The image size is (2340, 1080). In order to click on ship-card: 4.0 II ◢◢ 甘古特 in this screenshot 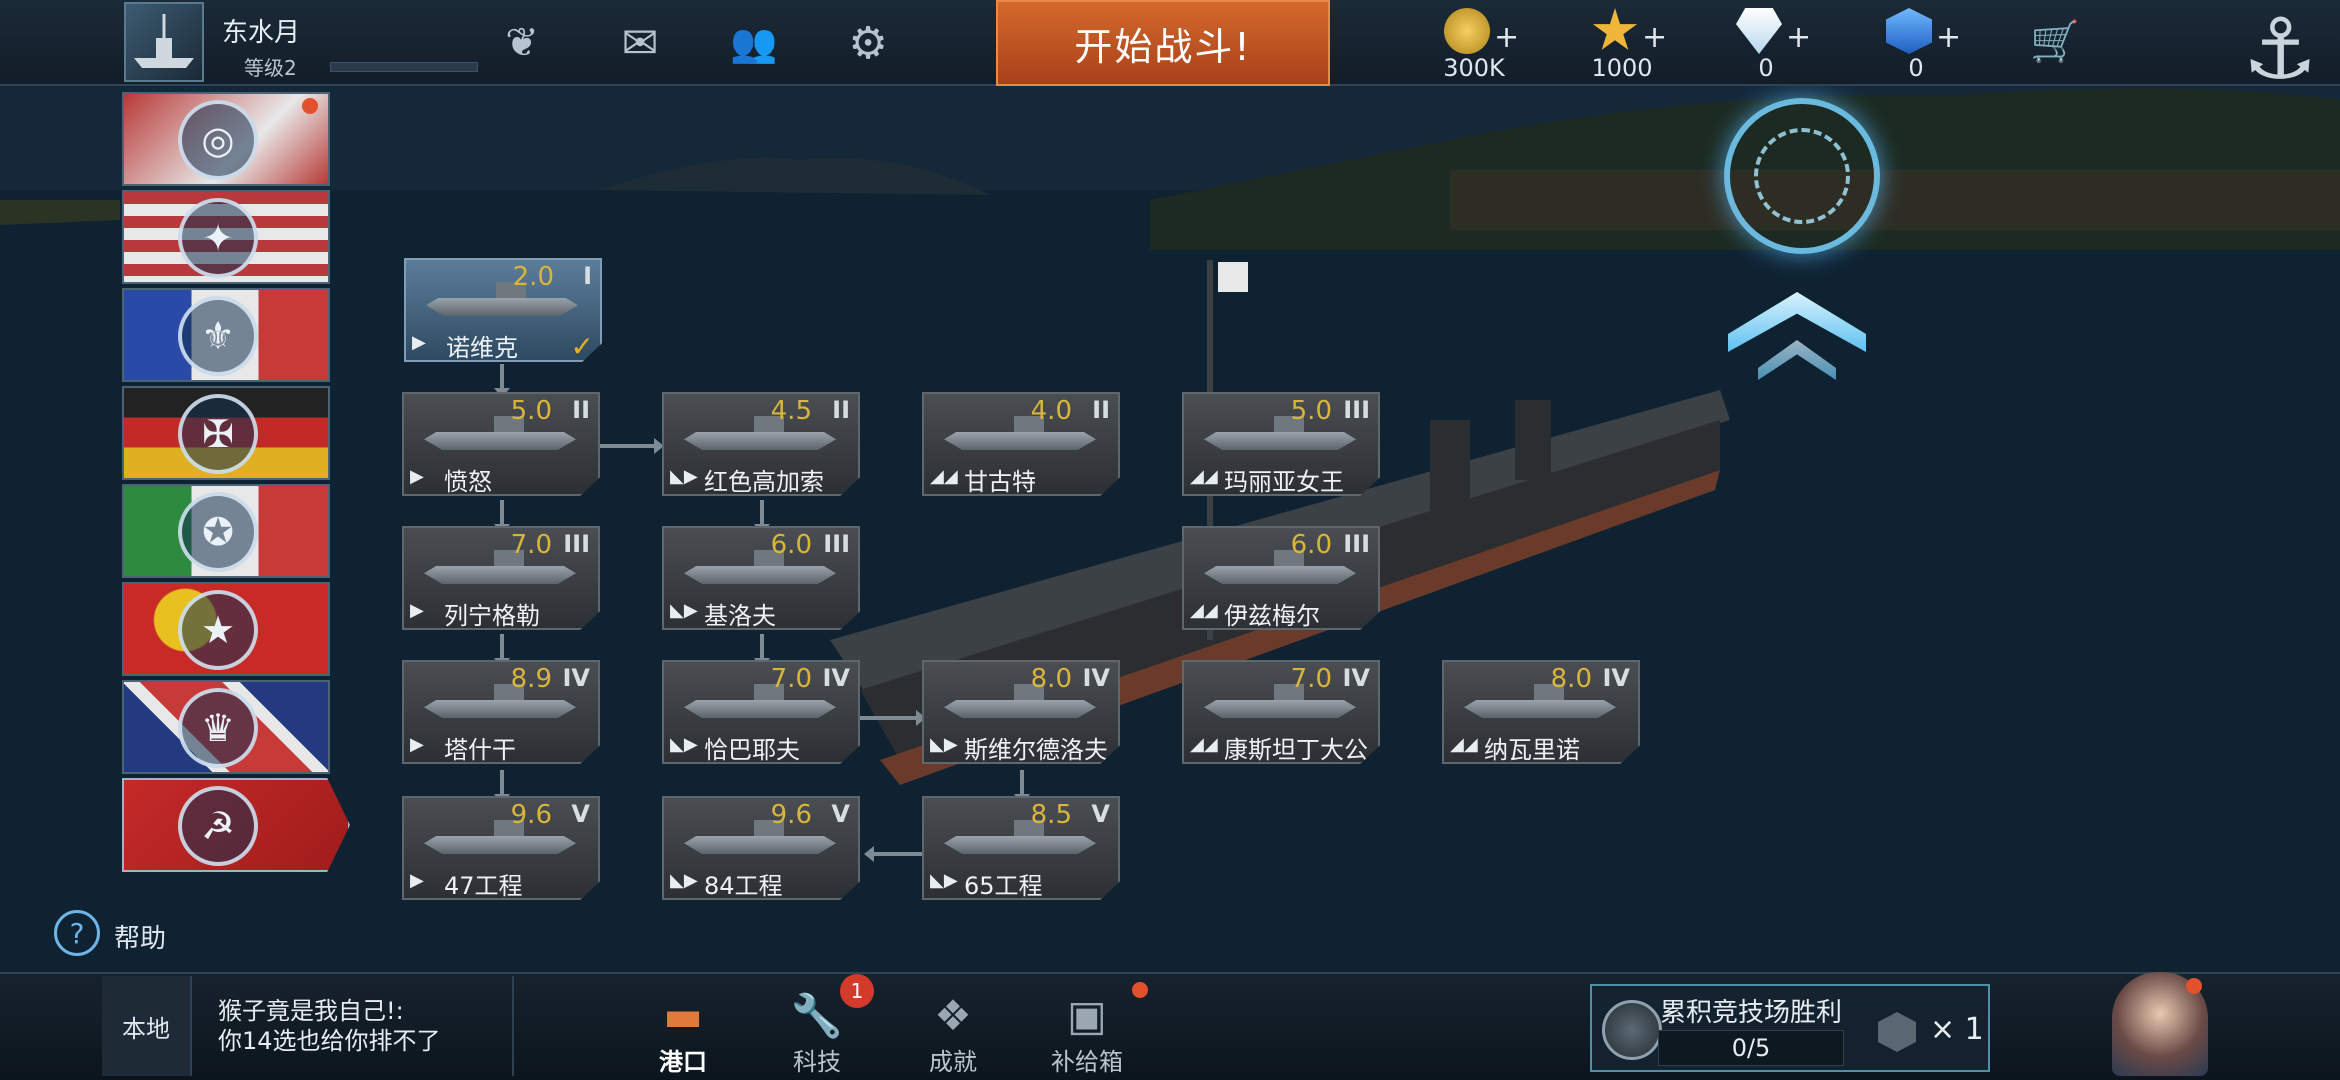, I will do `click(1021, 444)`.